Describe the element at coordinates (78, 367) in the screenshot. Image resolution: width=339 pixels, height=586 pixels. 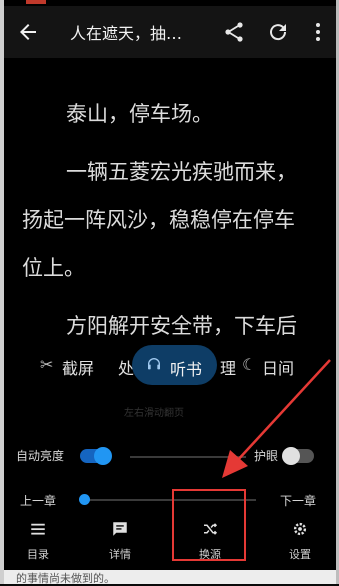
I see `screenshot-button: 截屏` at that location.